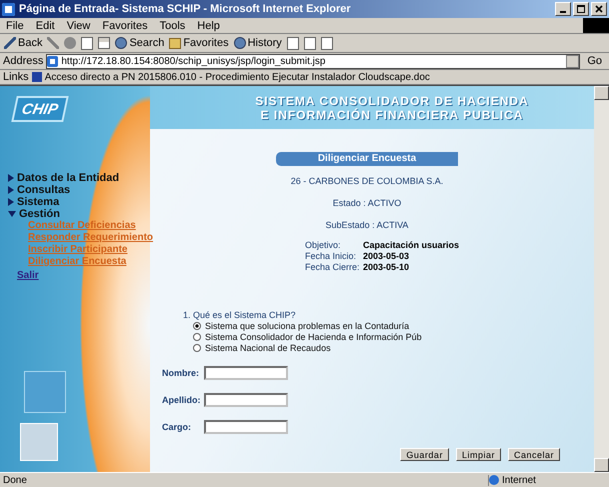 The height and width of the screenshot is (487, 609). Describe the element at coordinates (307, 325) in the screenshot. I see `option-label: Sistema que soluciona problemas en la Contaduría` at that location.